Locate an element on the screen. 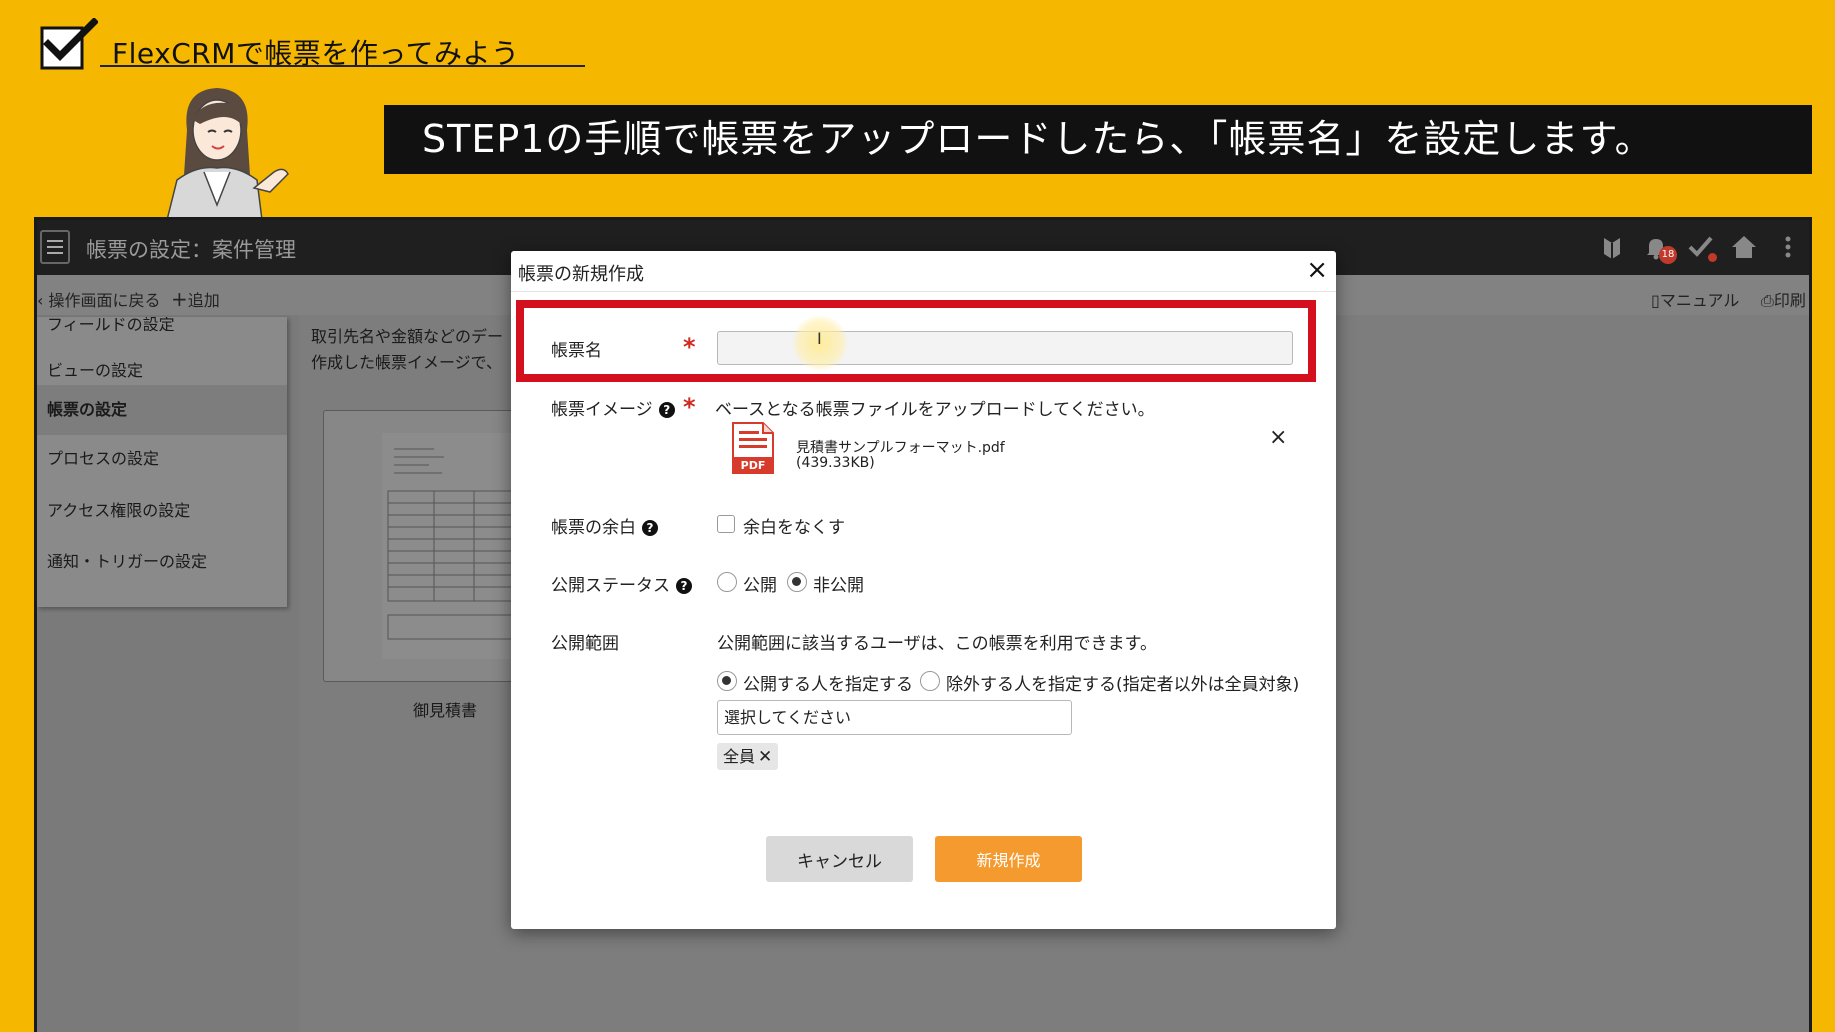  form-image-label: 帳票イメージ? is located at coordinates (613, 407).